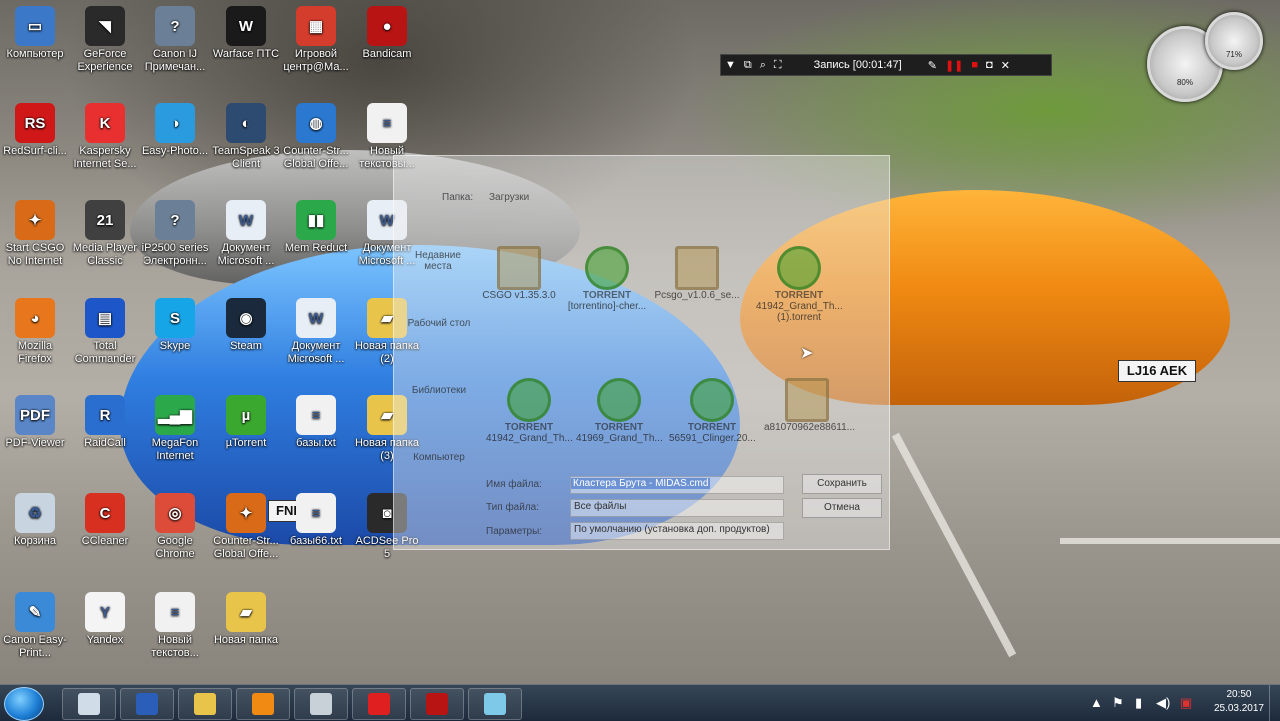 The width and height of the screenshot is (1280, 721). What do you see at coordinates (438, 261) in the screenshot?
I see `sidebar-recent: Недавние места` at bounding box center [438, 261].